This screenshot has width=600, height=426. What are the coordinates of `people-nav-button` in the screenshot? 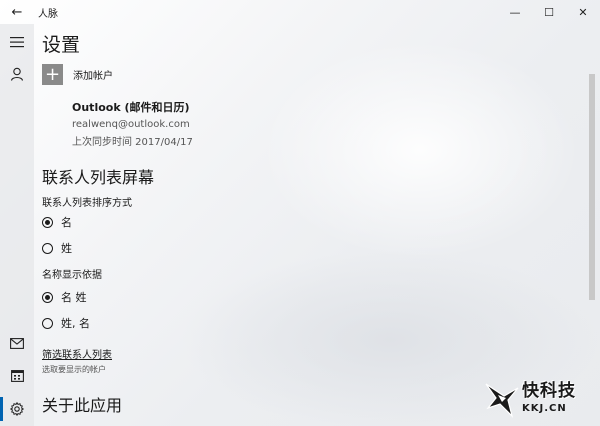 It's located at (17, 74).